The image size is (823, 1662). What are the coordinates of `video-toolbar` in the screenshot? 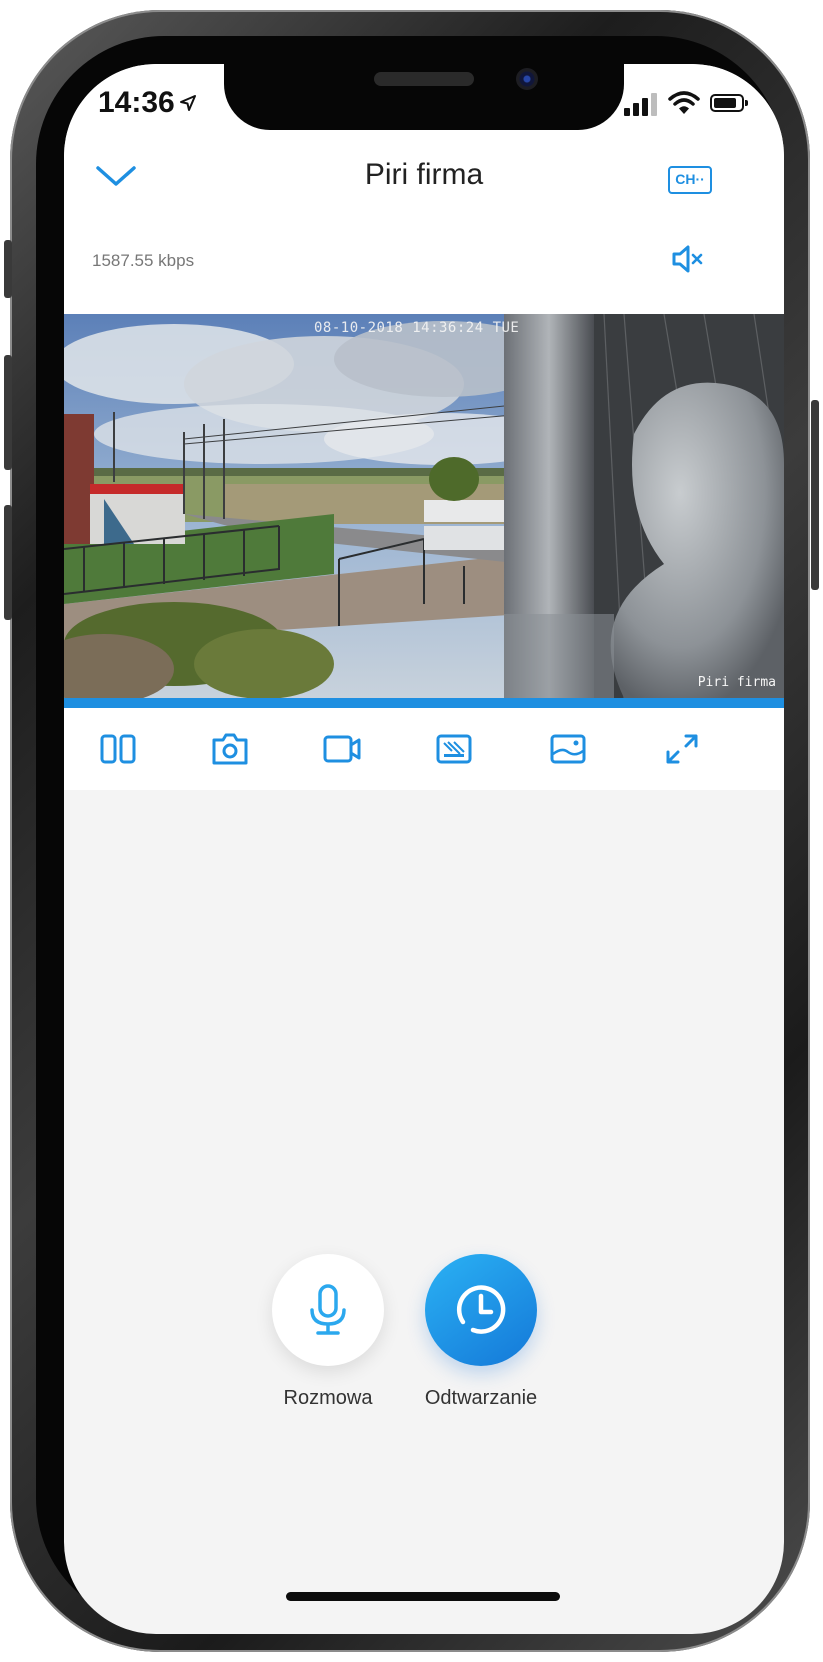 It's located at (424, 749).